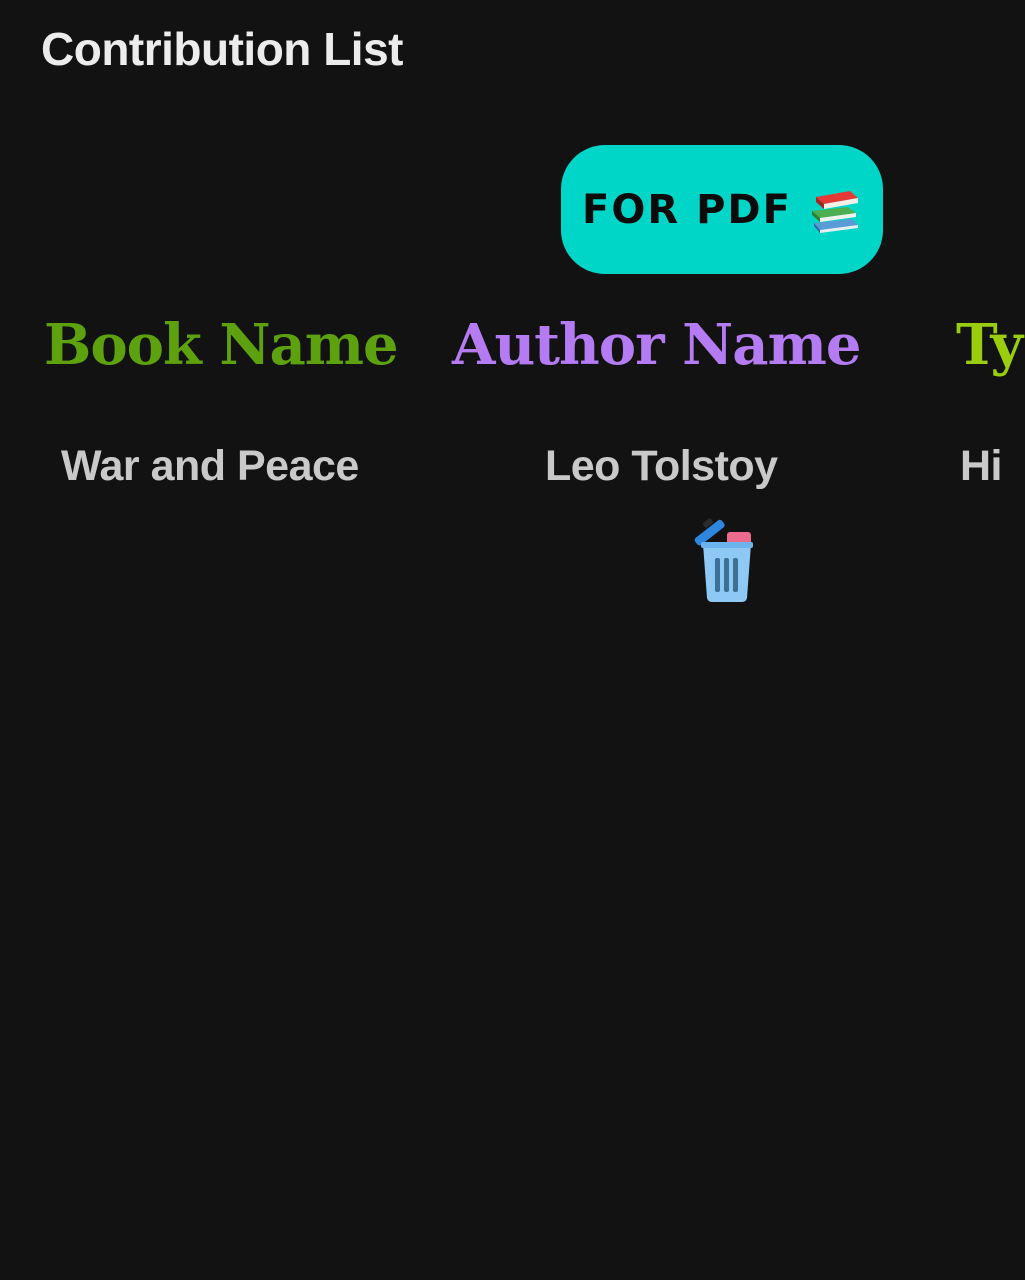 The image size is (1025, 1280). I want to click on column-header-author-name: Author Name, so click(656, 345).